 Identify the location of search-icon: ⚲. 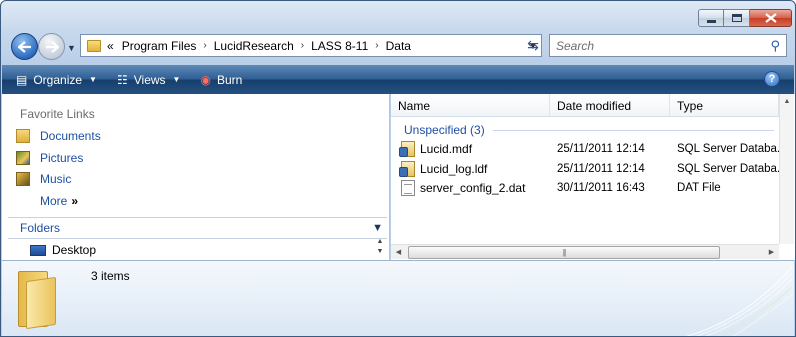
(775, 46).